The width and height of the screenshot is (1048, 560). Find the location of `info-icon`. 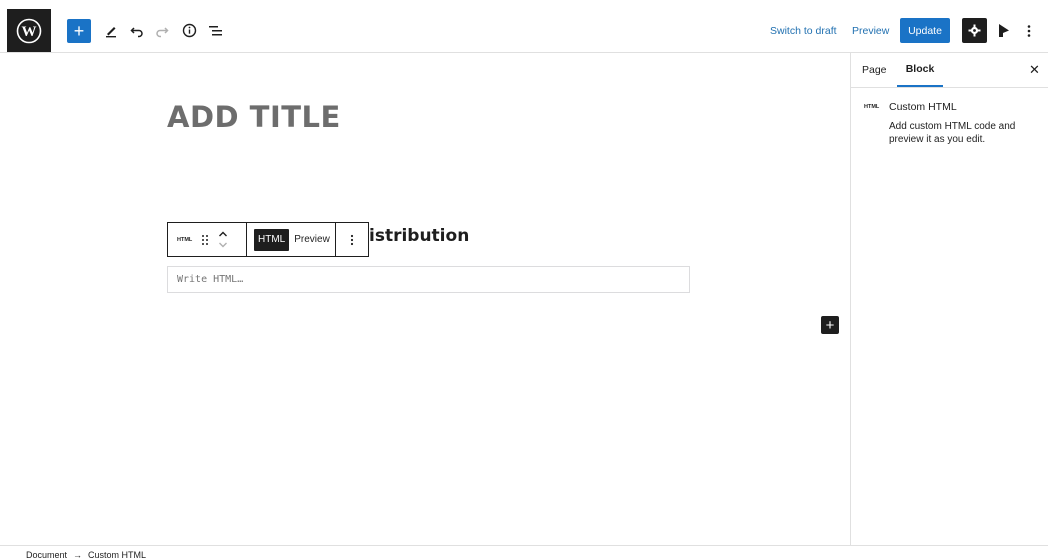

info-icon is located at coordinates (189, 30).